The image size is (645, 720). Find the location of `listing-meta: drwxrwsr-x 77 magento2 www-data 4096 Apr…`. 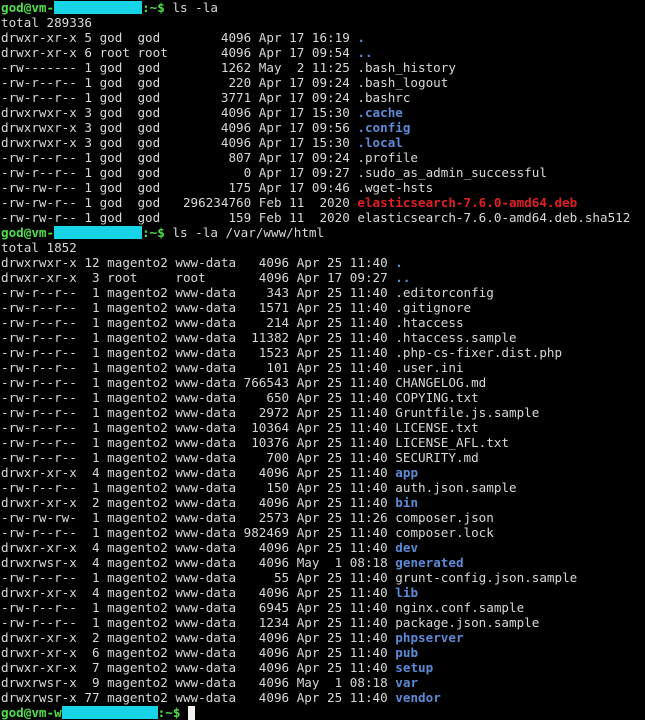

listing-meta: drwxrwsr-x 77 magento2 www-data 4096 Apr… is located at coordinates (198, 697).